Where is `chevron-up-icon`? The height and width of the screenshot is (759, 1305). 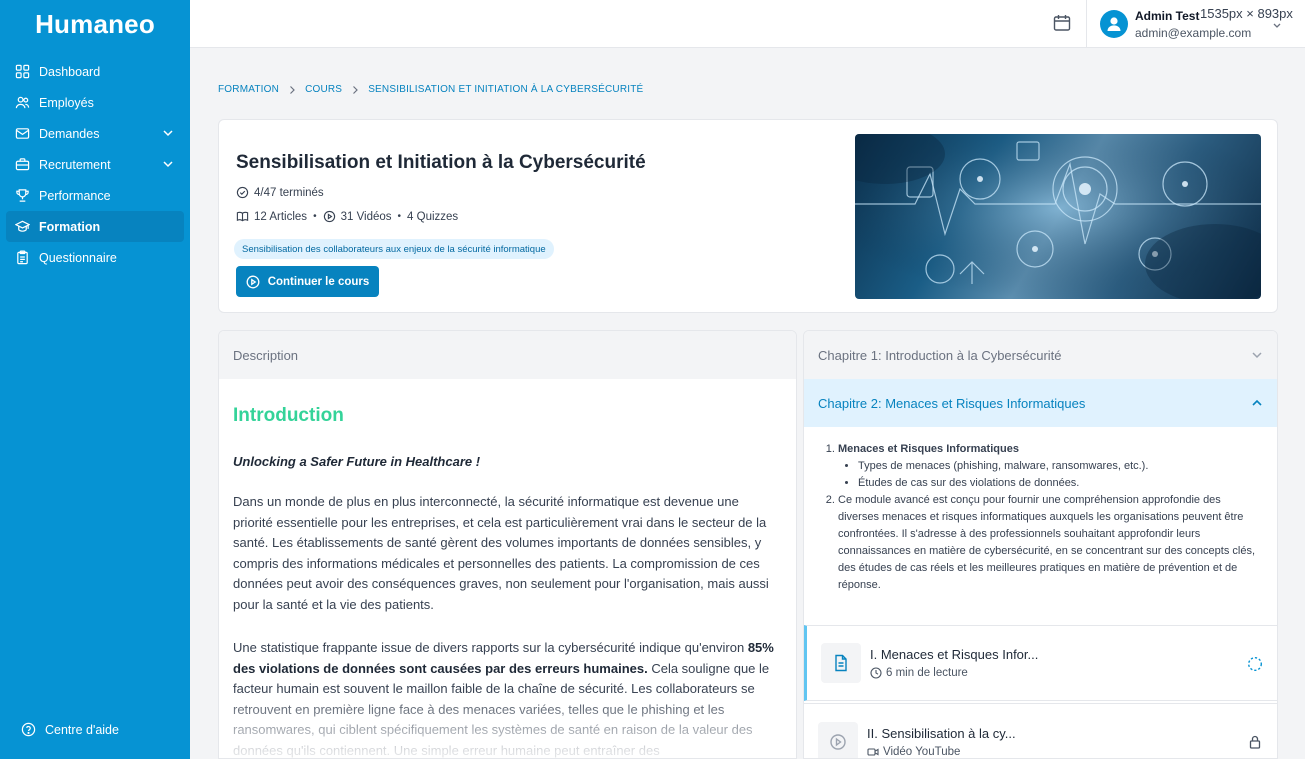 chevron-up-icon is located at coordinates (1257, 402).